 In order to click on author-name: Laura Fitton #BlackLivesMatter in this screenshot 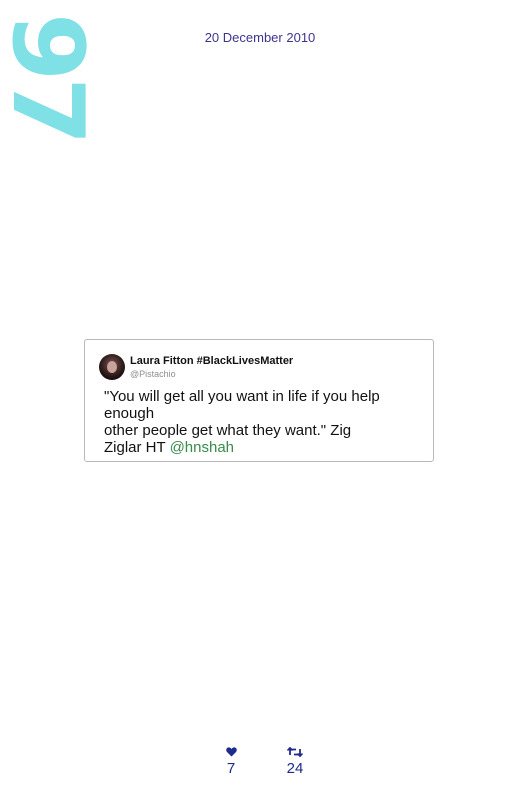, I will do `click(212, 361)`.